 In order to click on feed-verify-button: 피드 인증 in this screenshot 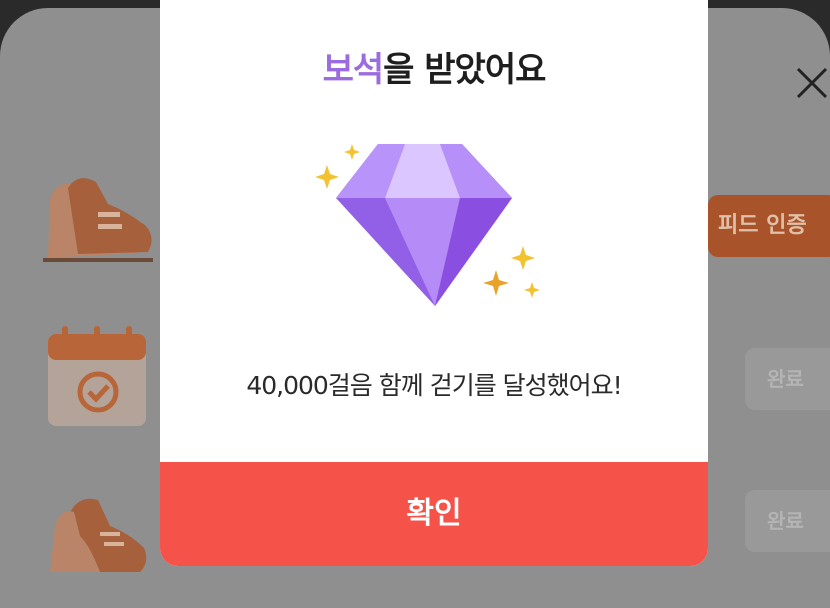, I will do `click(769, 226)`.